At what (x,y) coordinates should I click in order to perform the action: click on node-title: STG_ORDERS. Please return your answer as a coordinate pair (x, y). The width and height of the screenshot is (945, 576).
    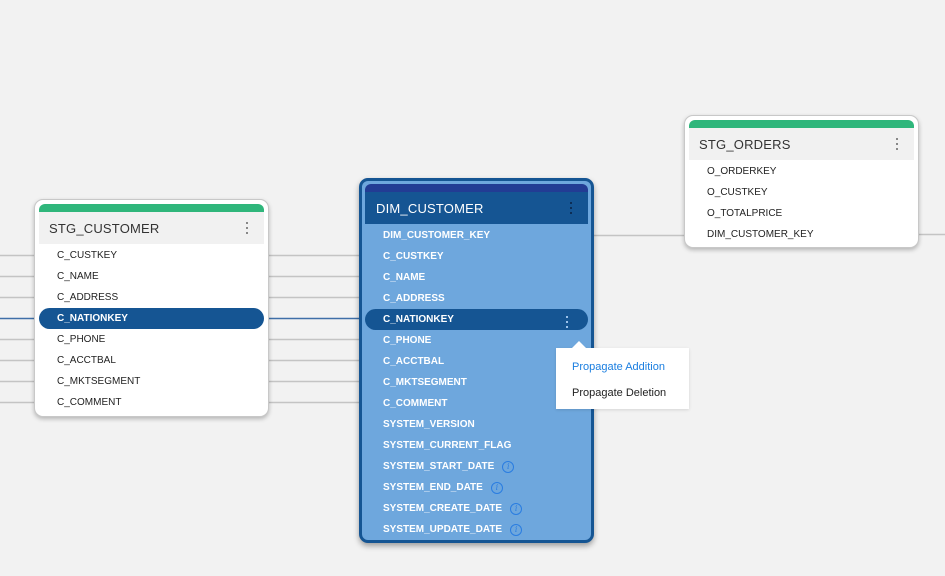
    Looking at the image, I should click on (745, 144).